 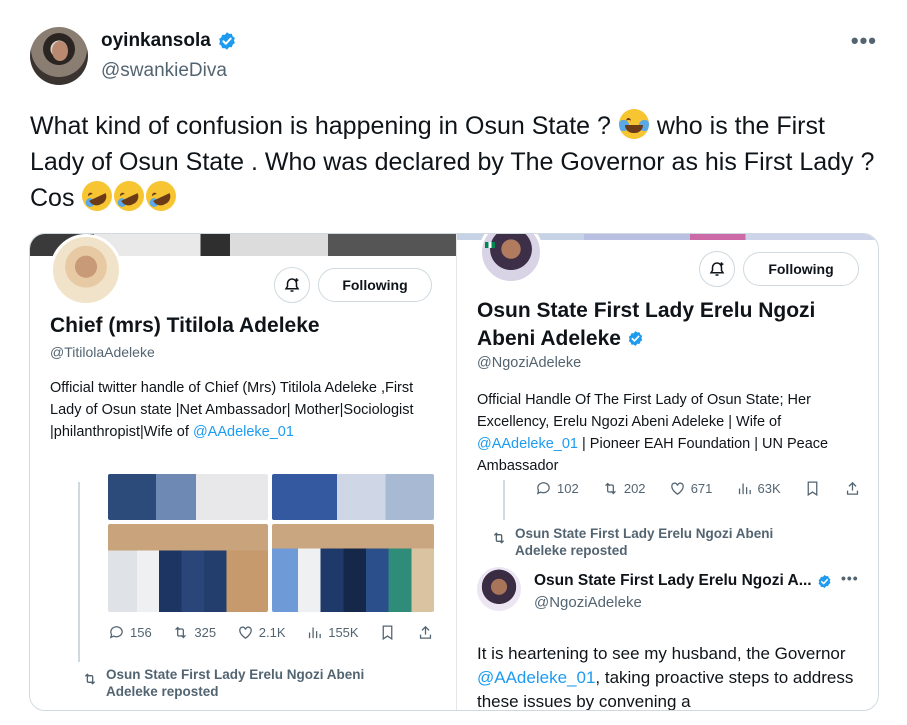 I want to click on reposted-avatar, so click(x=499, y=589).